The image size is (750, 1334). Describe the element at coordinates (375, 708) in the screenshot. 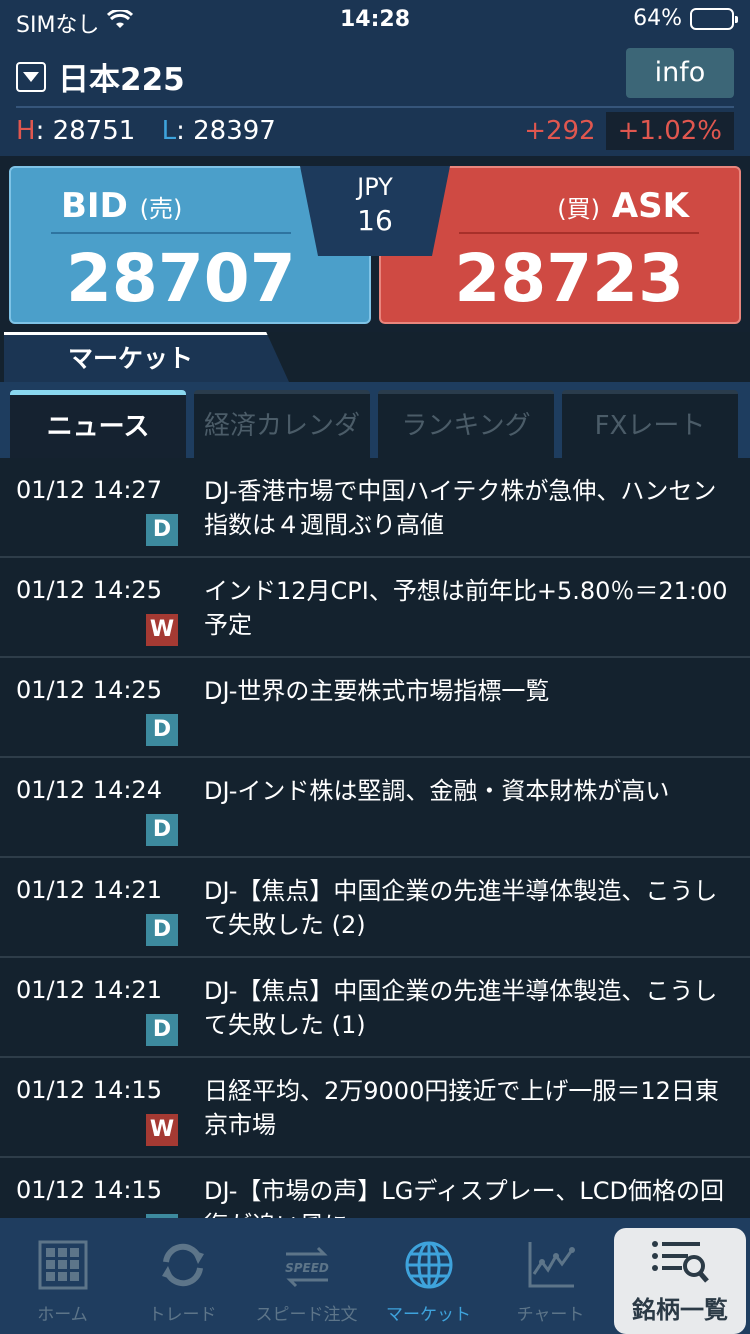

I see `news-item: 01/12 14:25 D DJ-世界の主要株式市場指標一覧` at that location.